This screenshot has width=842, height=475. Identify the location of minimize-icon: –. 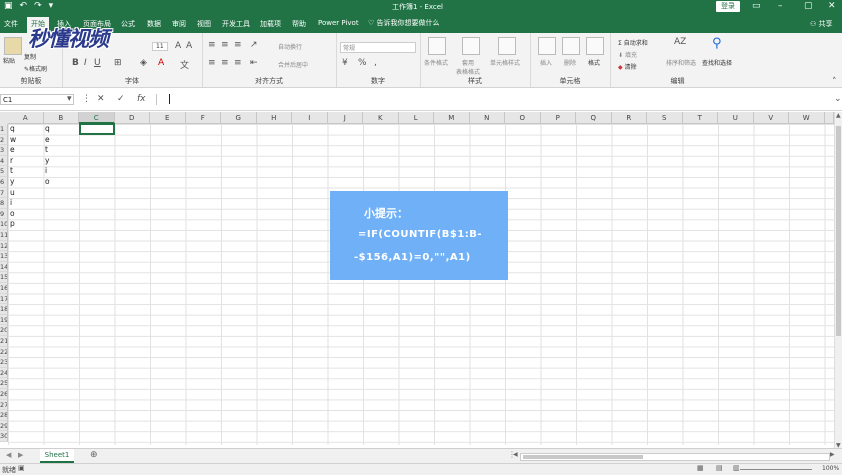
(780, 6).